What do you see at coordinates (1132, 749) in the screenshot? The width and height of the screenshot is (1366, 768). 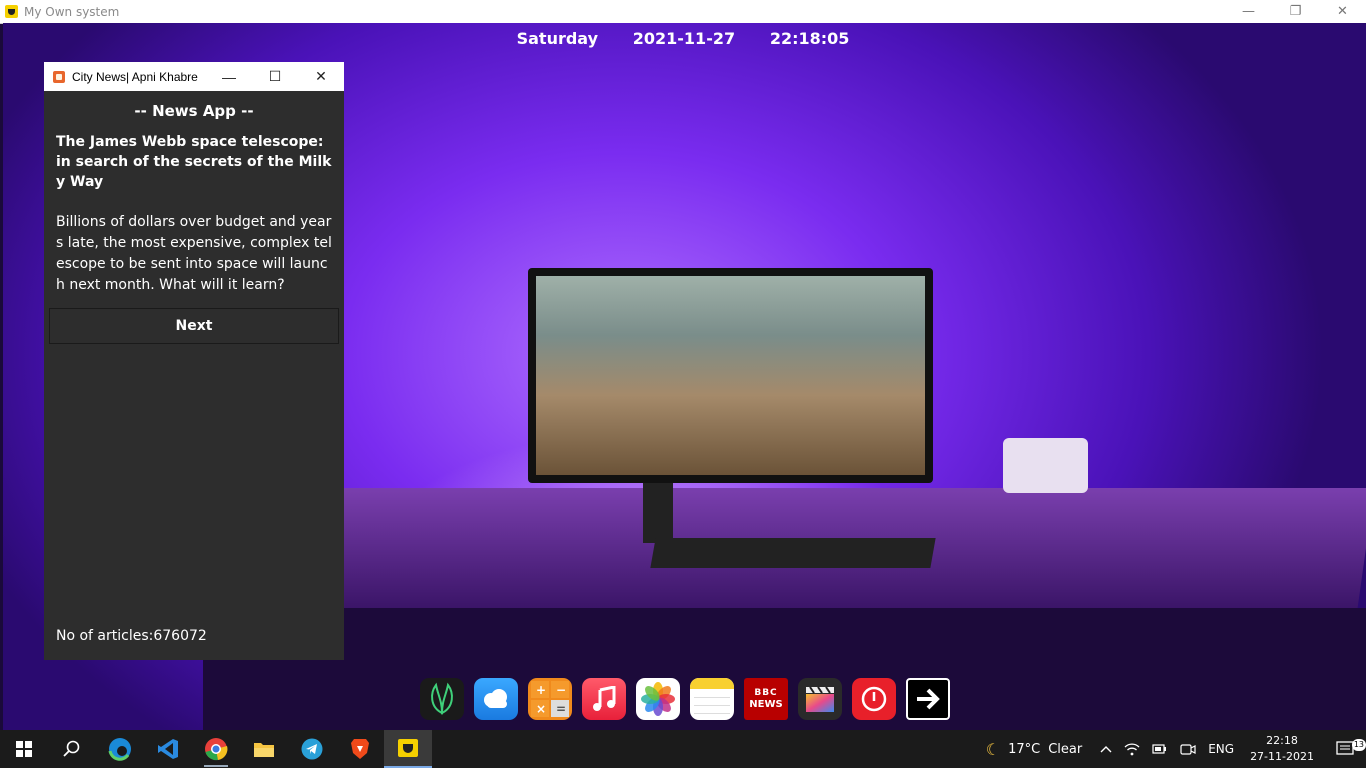 I see `wifi-icon` at bounding box center [1132, 749].